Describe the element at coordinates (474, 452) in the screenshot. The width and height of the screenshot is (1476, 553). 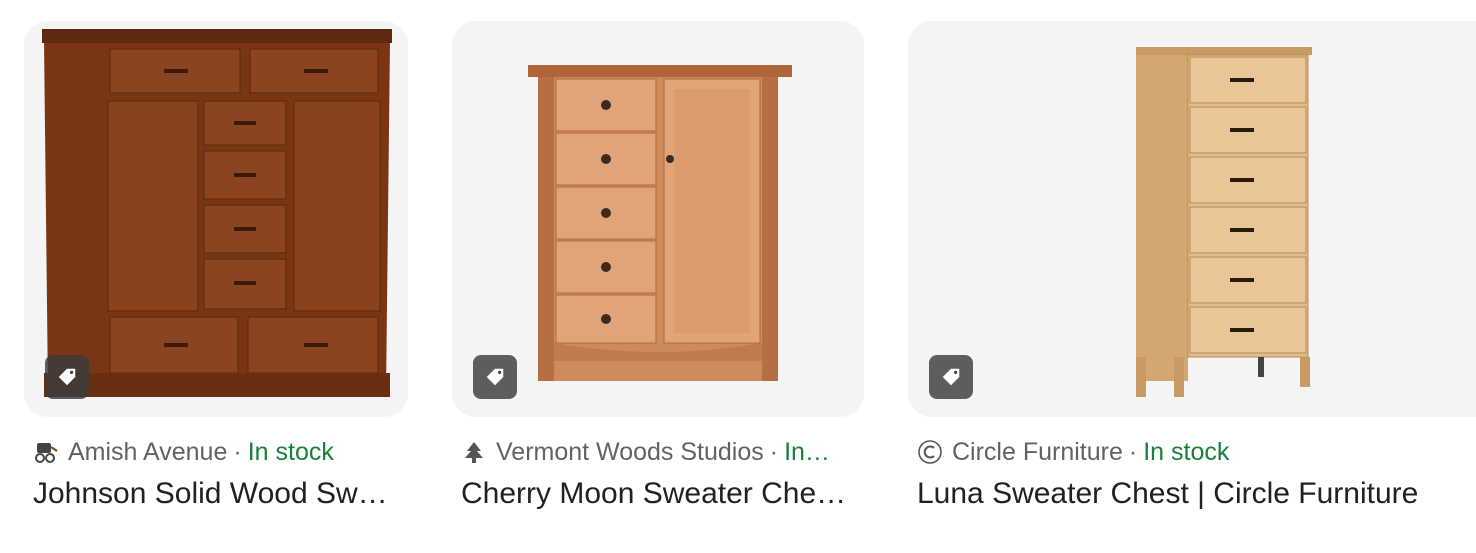
I see `tree-logo-icon` at that location.